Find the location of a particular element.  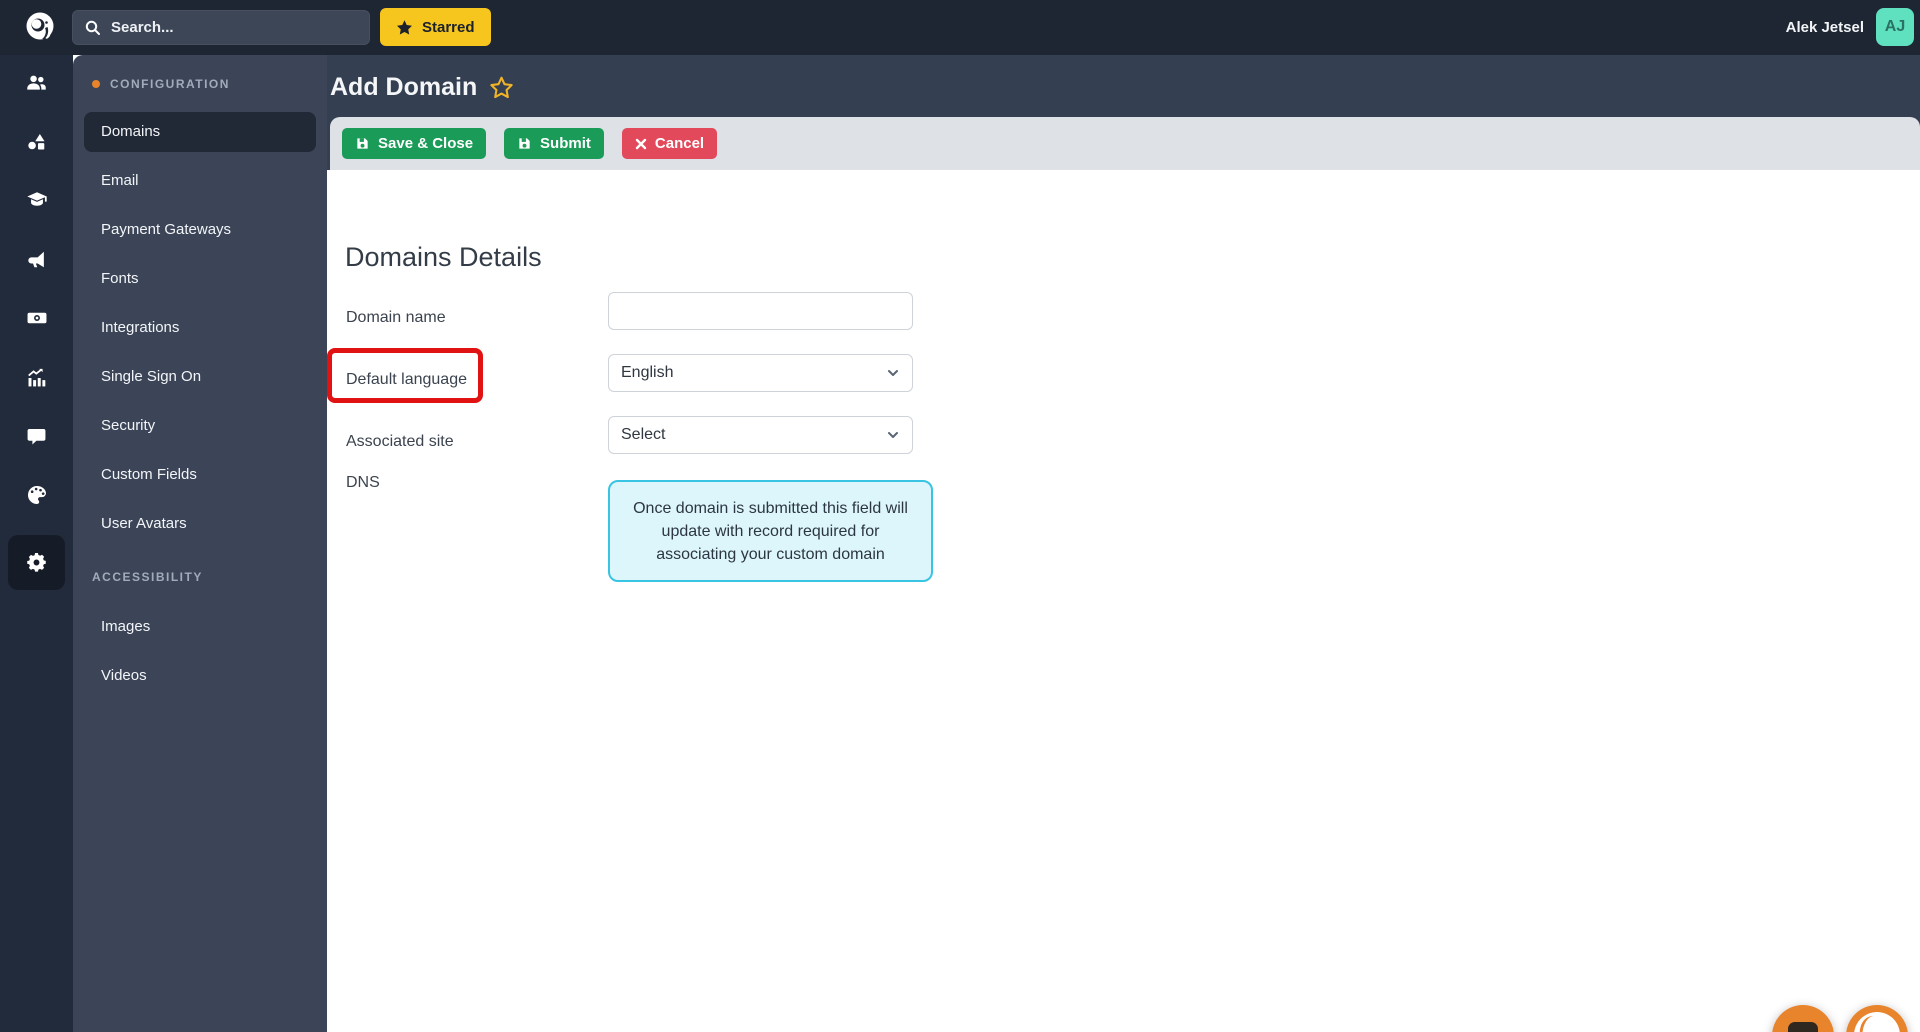

save-close-button: Save & Close is located at coordinates (414, 143).